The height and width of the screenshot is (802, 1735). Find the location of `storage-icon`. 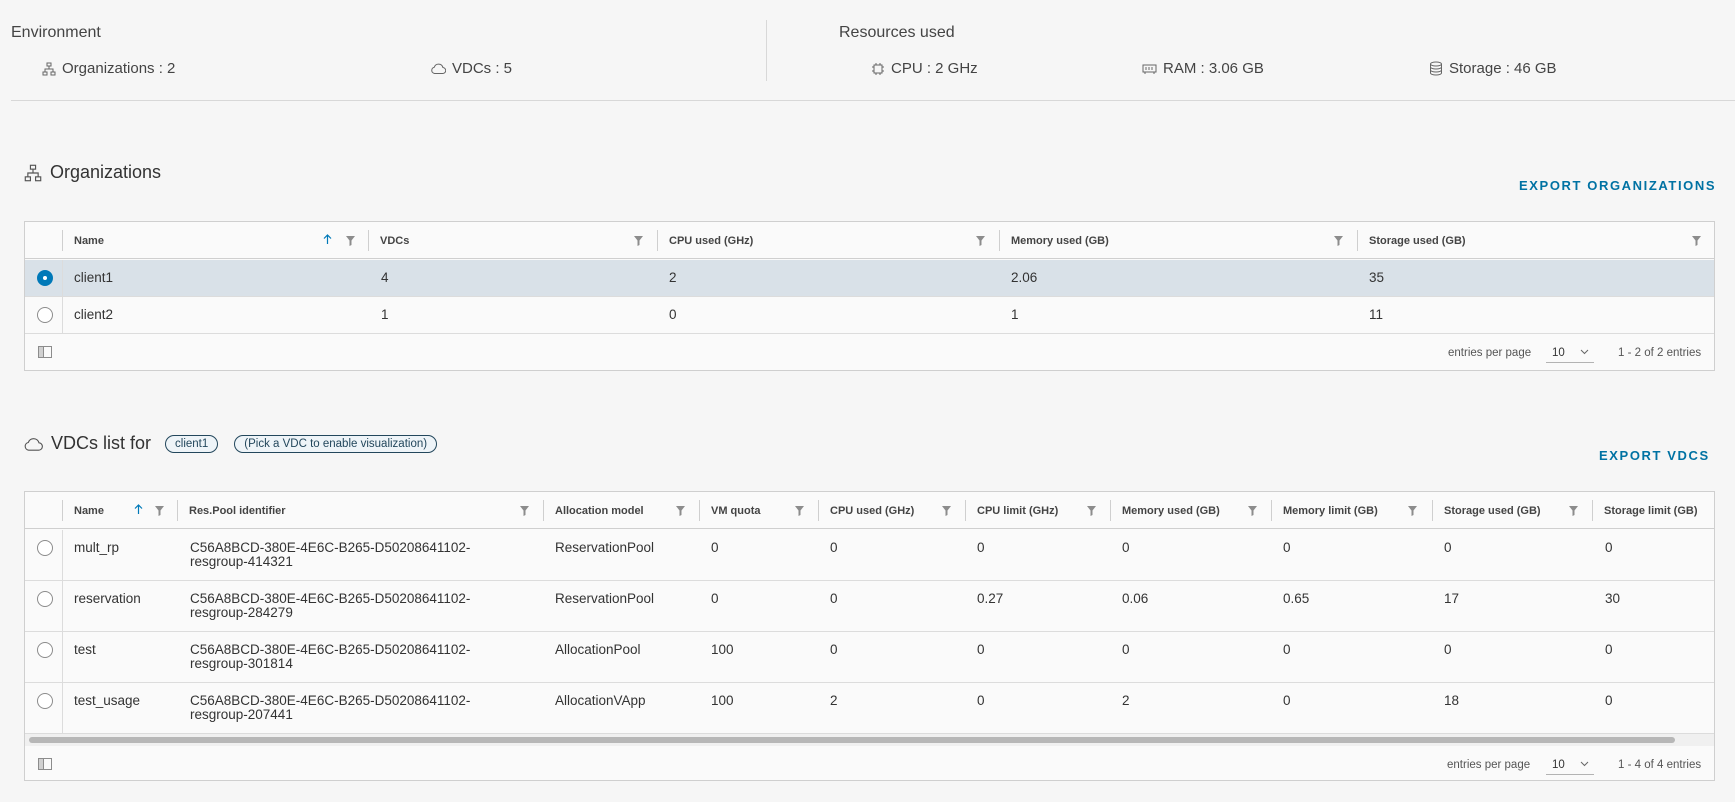

storage-icon is located at coordinates (1436, 68).